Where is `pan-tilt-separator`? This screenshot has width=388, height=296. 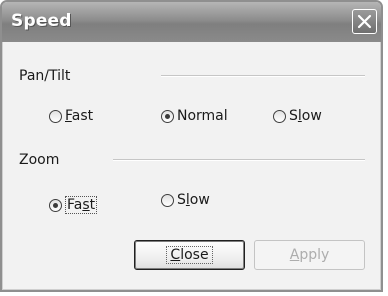
pan-tilt-separator is located at coordinates (263, 76).